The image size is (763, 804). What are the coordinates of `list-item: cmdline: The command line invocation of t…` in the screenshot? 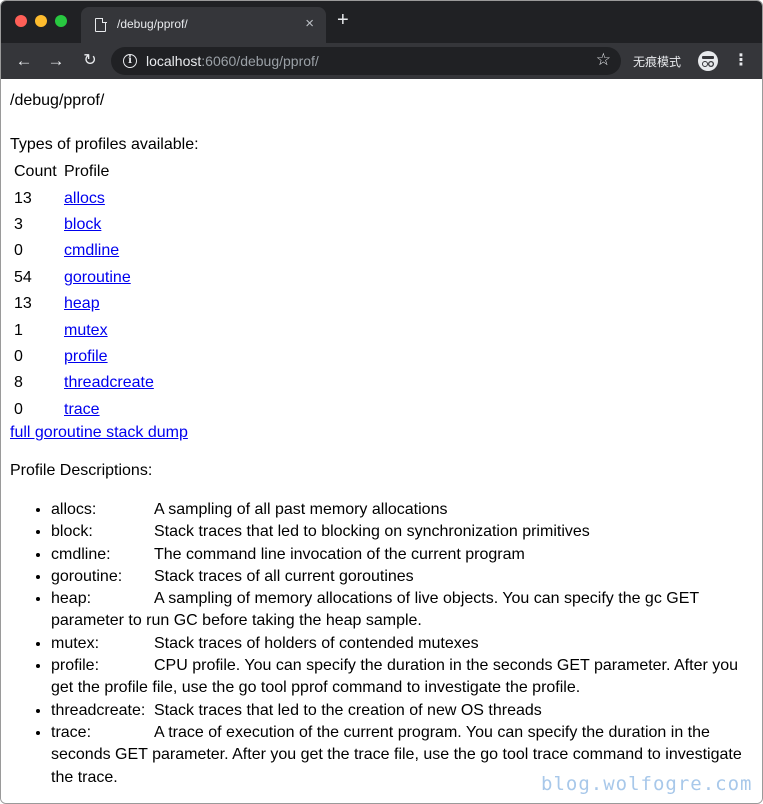 It's located at (403, 555).